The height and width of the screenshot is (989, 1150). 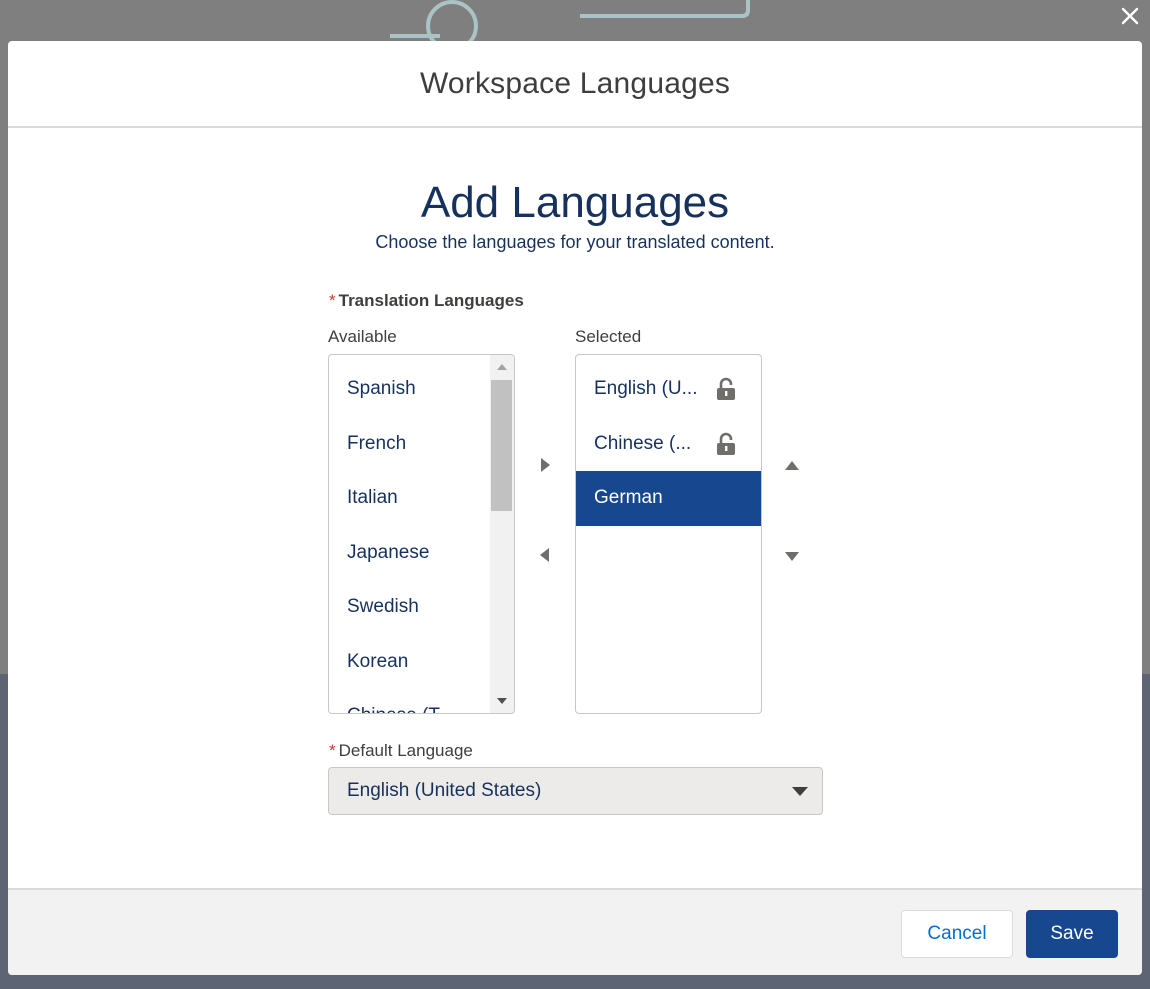 I want to click on move-right-icon, so click(x=545, y=465).